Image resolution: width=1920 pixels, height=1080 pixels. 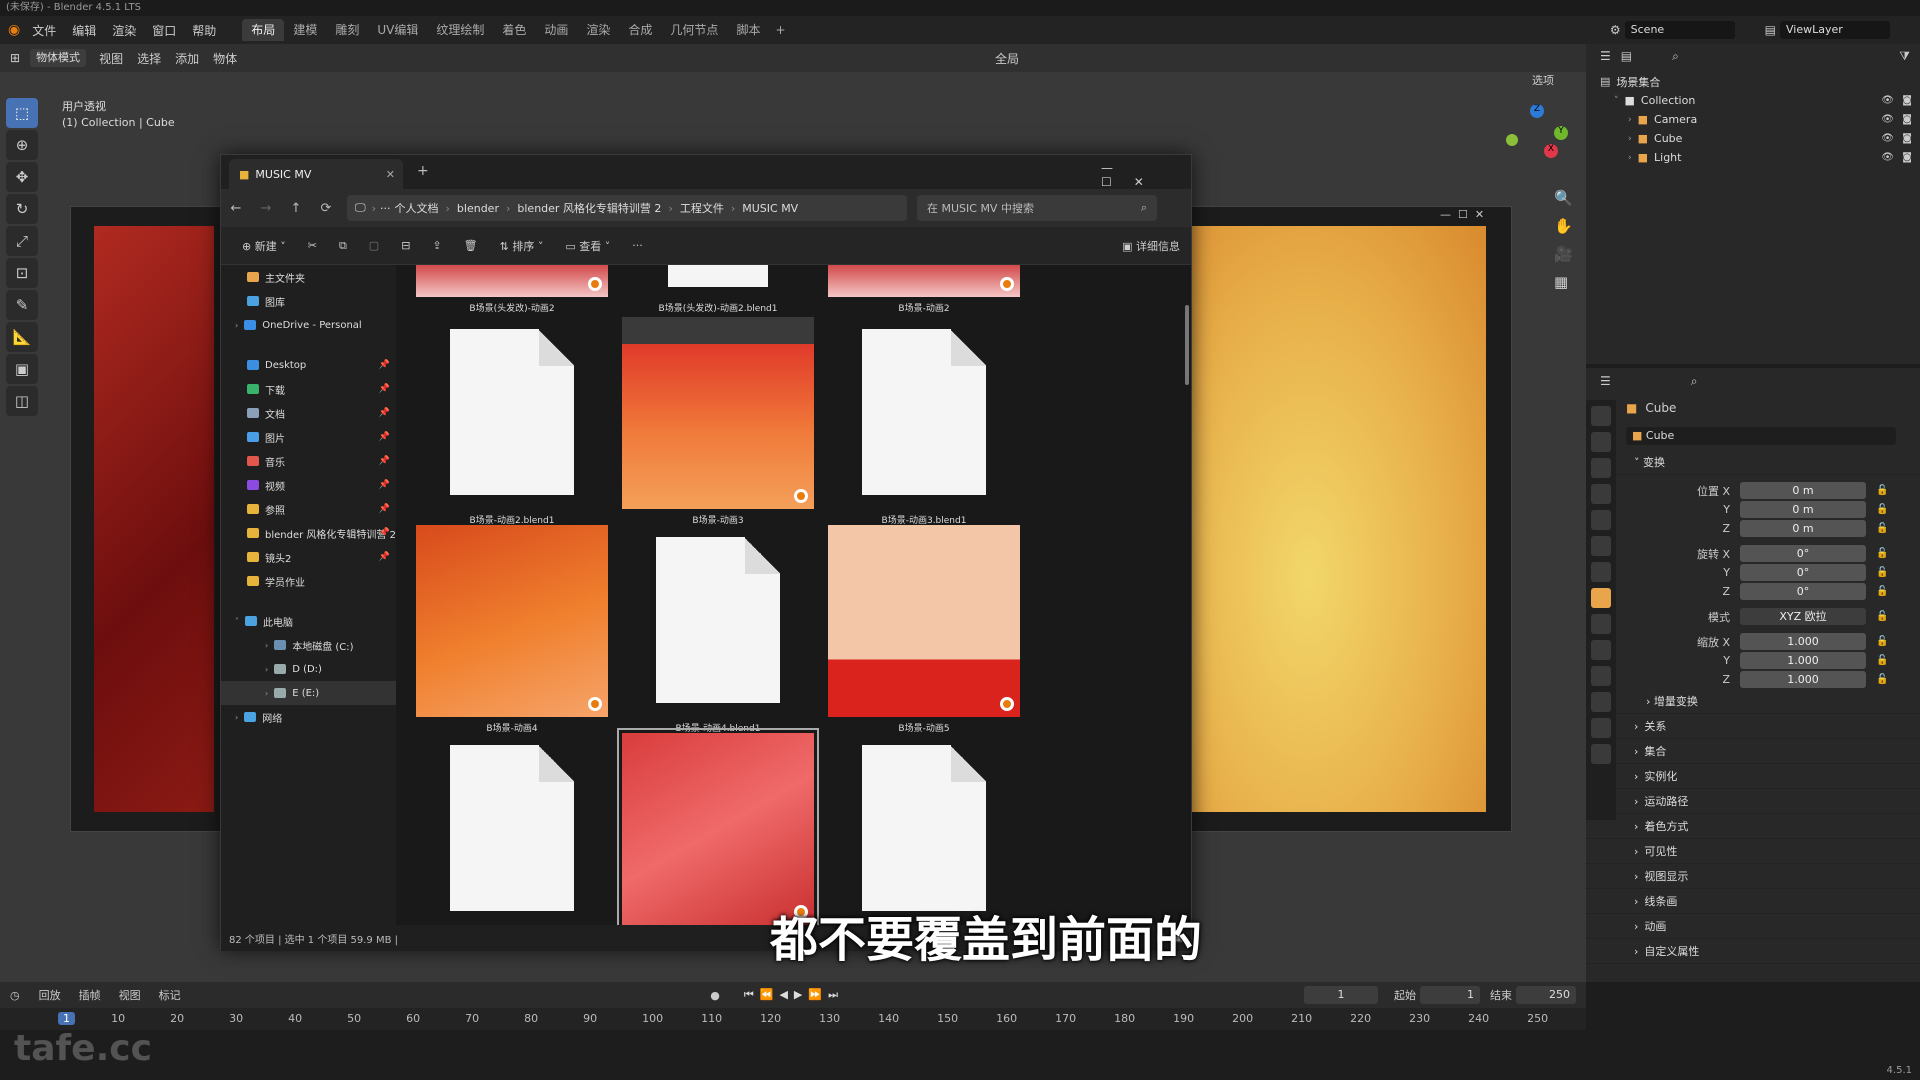 What do you see at coordinates (598, 30) in the screenshot?
I see `workspace-tab: 渲染` at bounding box center [598, 30].